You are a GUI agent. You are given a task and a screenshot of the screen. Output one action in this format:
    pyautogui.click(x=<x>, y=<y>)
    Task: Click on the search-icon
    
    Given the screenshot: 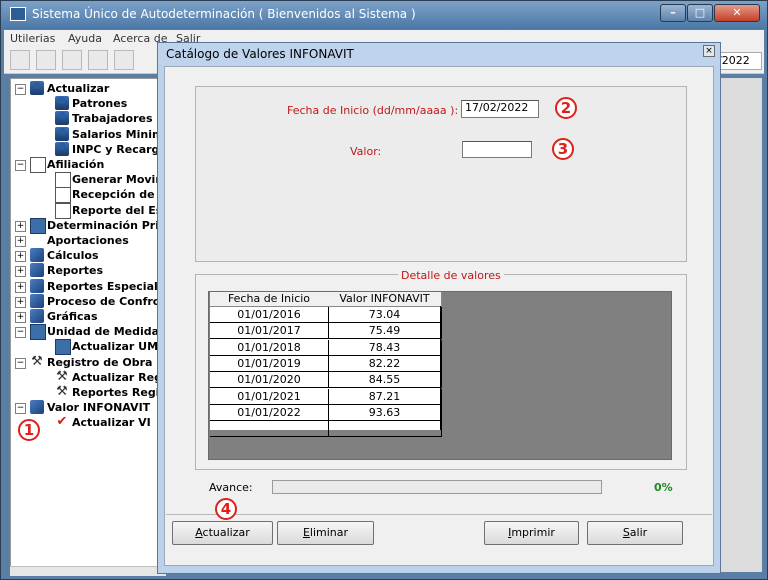 What is the action you would take?
    pyautogui.click(x=20, y=60)
    